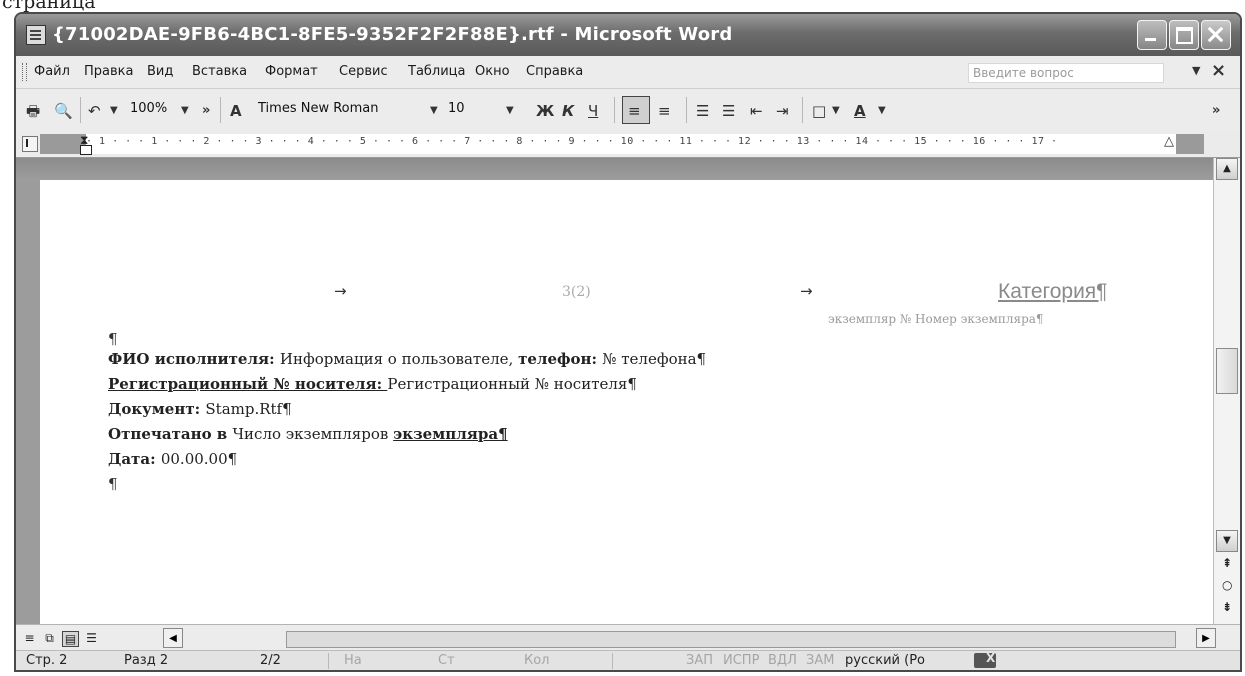 The height and width of the screenshot is (676, 1245). Describe the element at coordinates (36, 35) in the screenshot. I see `word-document-icon` at that location.